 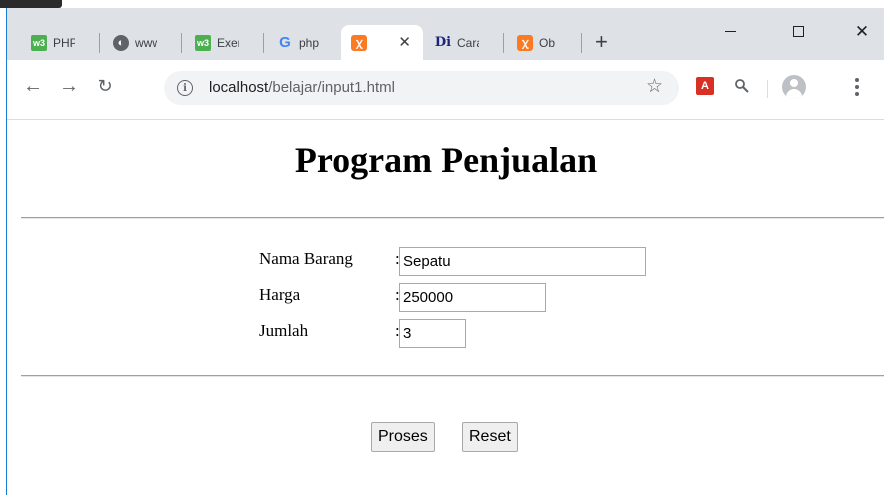 I want to click on tab-exercise: w3 Exercise, so click(x=223, y=42).